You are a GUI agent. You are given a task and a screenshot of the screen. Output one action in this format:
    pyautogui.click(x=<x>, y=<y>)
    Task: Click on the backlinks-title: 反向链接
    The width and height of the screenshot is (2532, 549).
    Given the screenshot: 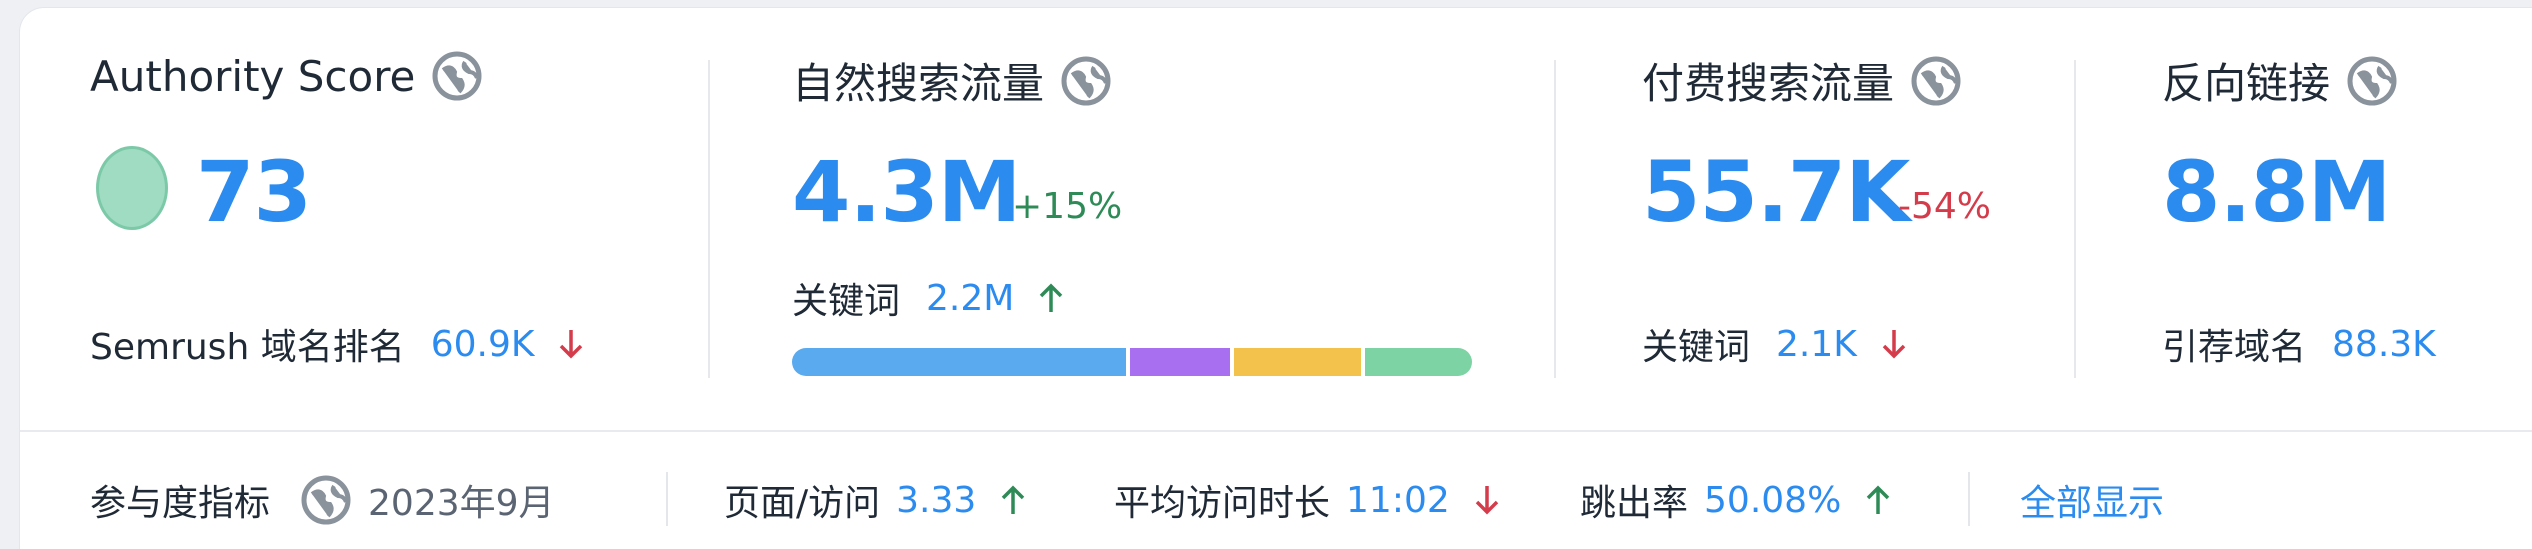 What is the action you would take?
    pyautogui.click(x=2280, y=80)
    